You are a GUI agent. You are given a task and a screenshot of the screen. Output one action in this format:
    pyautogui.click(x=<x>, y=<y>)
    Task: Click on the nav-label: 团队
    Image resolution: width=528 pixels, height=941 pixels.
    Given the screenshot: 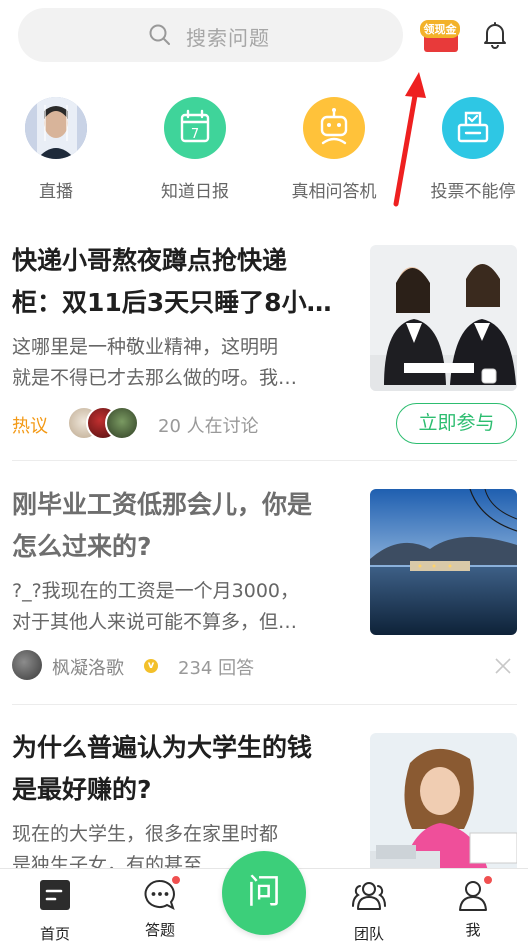 What is the action you would take?
    pyautogui.click(x=368, y=933)
    